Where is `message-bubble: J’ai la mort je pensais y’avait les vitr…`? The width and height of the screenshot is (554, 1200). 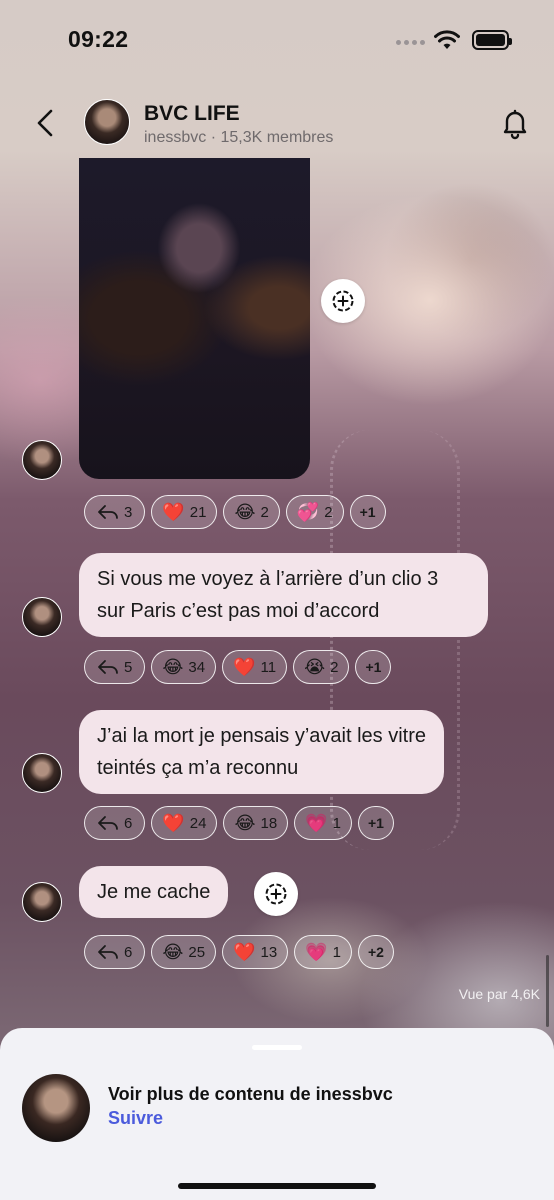 message-bubble: J’ai la mort je pensais y’avait les vitr… is located at coordinates (261, 752).